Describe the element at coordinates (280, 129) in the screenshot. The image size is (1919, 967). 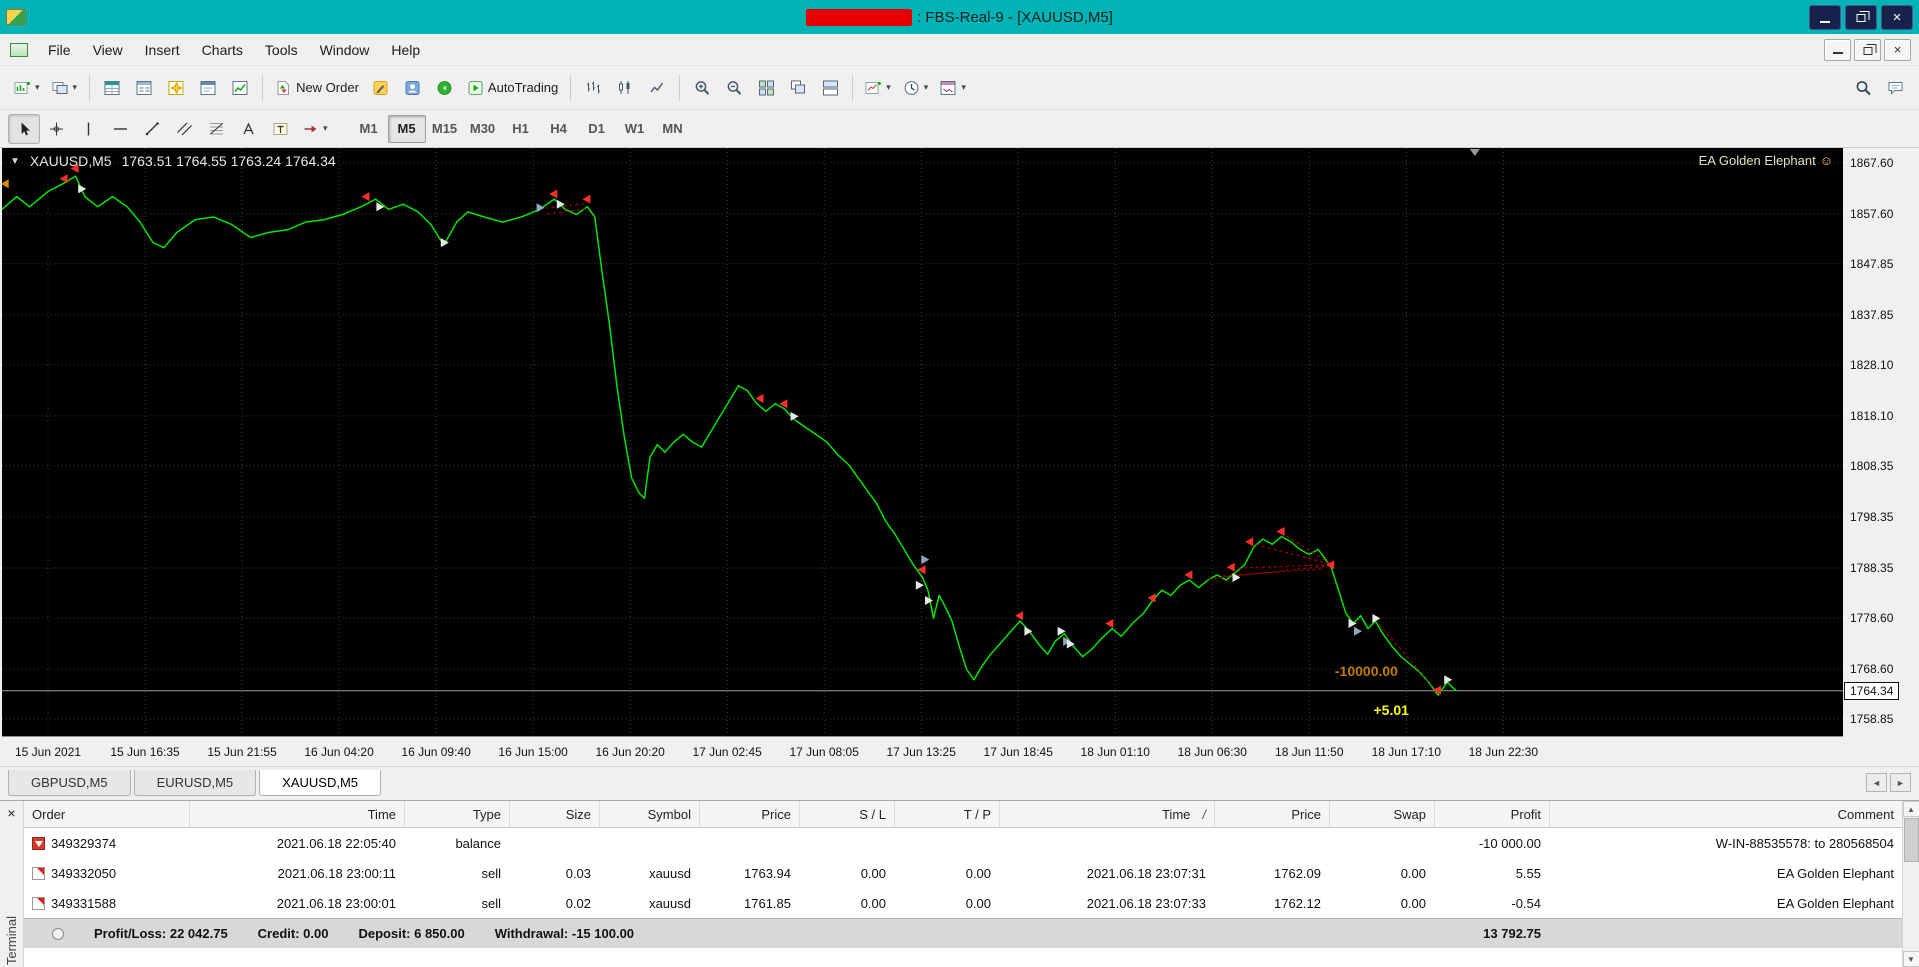
I see `text-label-button` at that location.